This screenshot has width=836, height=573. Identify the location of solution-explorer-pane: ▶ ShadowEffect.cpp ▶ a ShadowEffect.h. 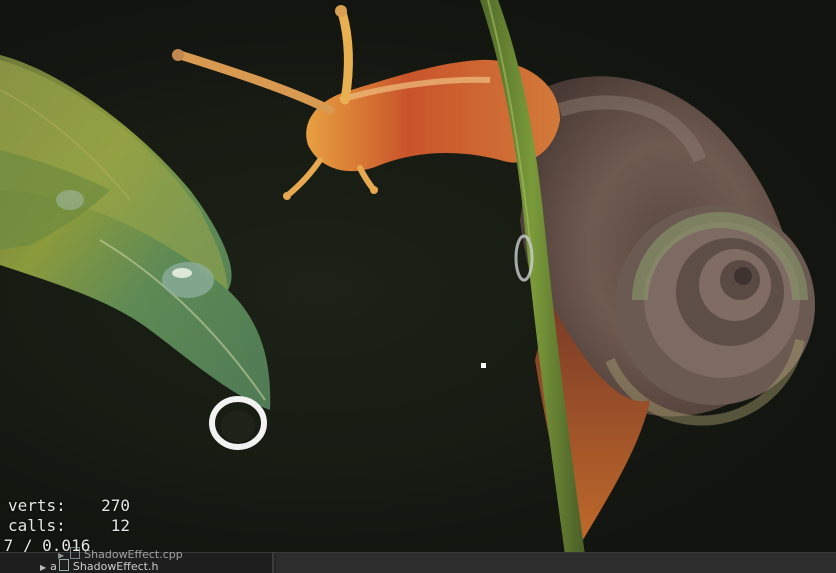
(137, 560).